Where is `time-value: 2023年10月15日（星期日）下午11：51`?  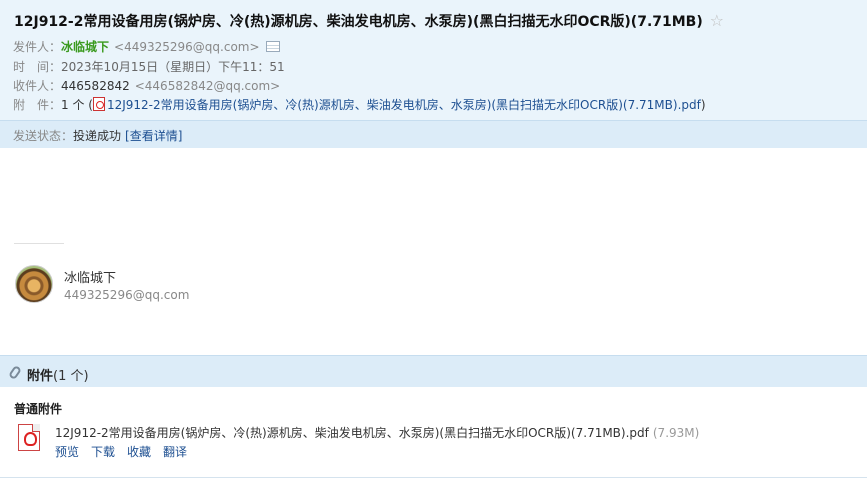
time-value: 2023年10月15日（星期日）下午11：51 is located at coordinates (173, 67).